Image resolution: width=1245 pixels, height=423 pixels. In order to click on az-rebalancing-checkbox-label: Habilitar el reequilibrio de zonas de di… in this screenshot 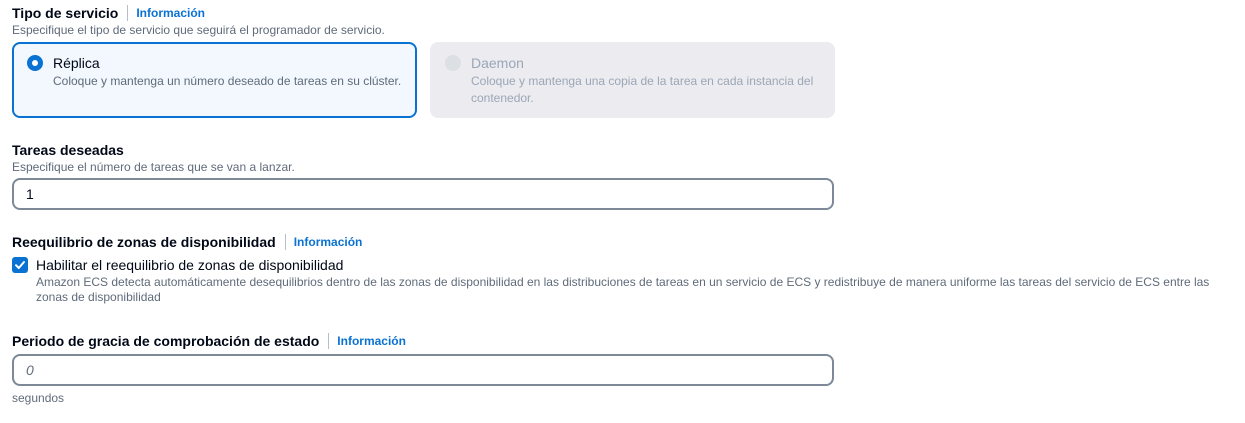, I will do `click(636, 265)`.